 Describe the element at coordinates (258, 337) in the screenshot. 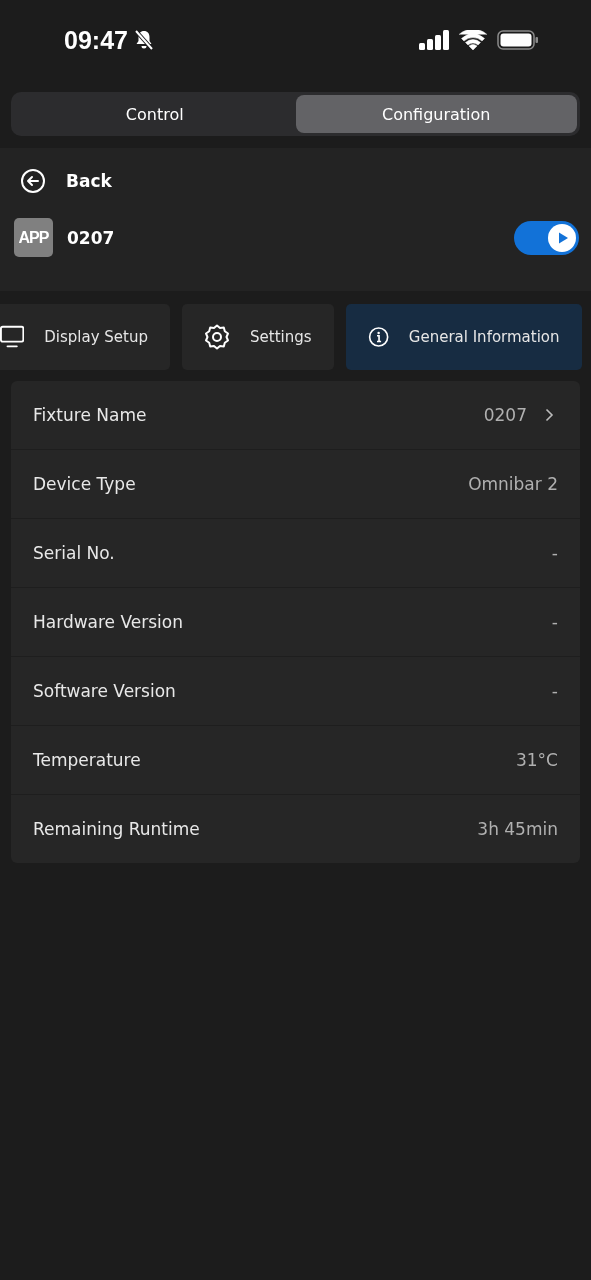

I see `menu-tab: Settings` at that location.